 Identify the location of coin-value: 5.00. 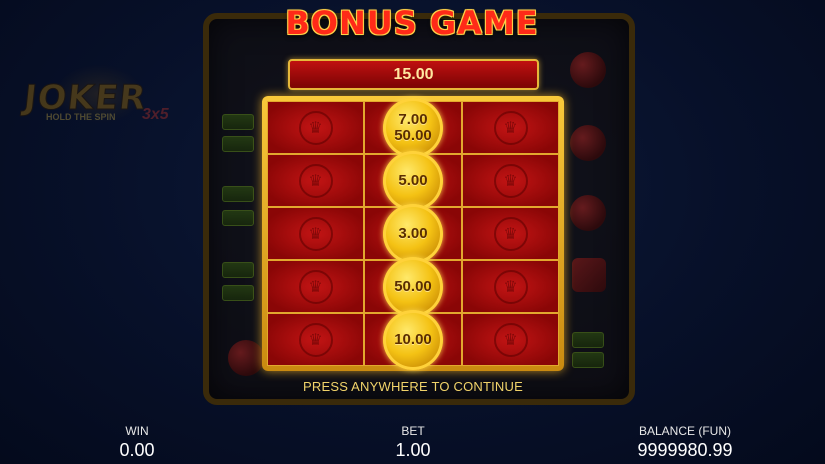
(413, 180).